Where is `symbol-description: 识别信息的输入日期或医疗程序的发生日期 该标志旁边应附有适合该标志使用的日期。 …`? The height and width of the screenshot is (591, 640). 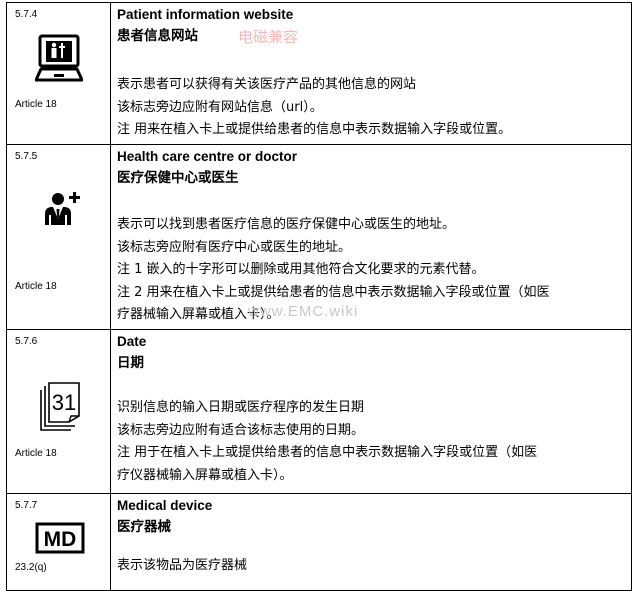 symbol-description: 识别信息的输入日期或医疗程序的发生日期 该标志旁边应附有适合该标志使用的日期。 … is located at coordinates (371, 442).